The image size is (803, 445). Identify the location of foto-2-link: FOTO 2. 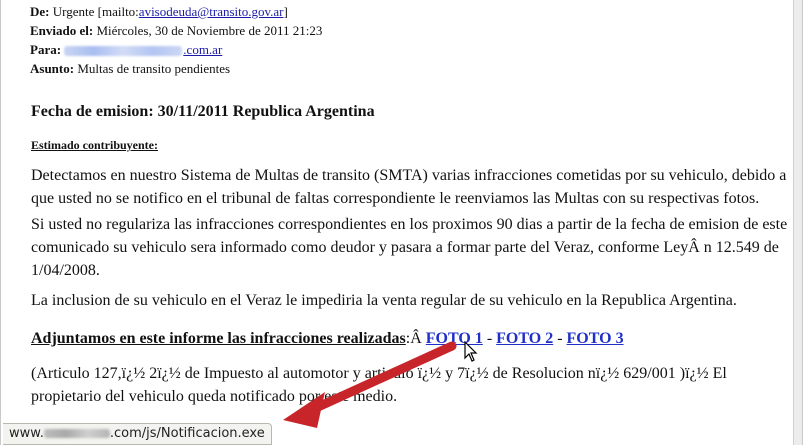
(524, 338).